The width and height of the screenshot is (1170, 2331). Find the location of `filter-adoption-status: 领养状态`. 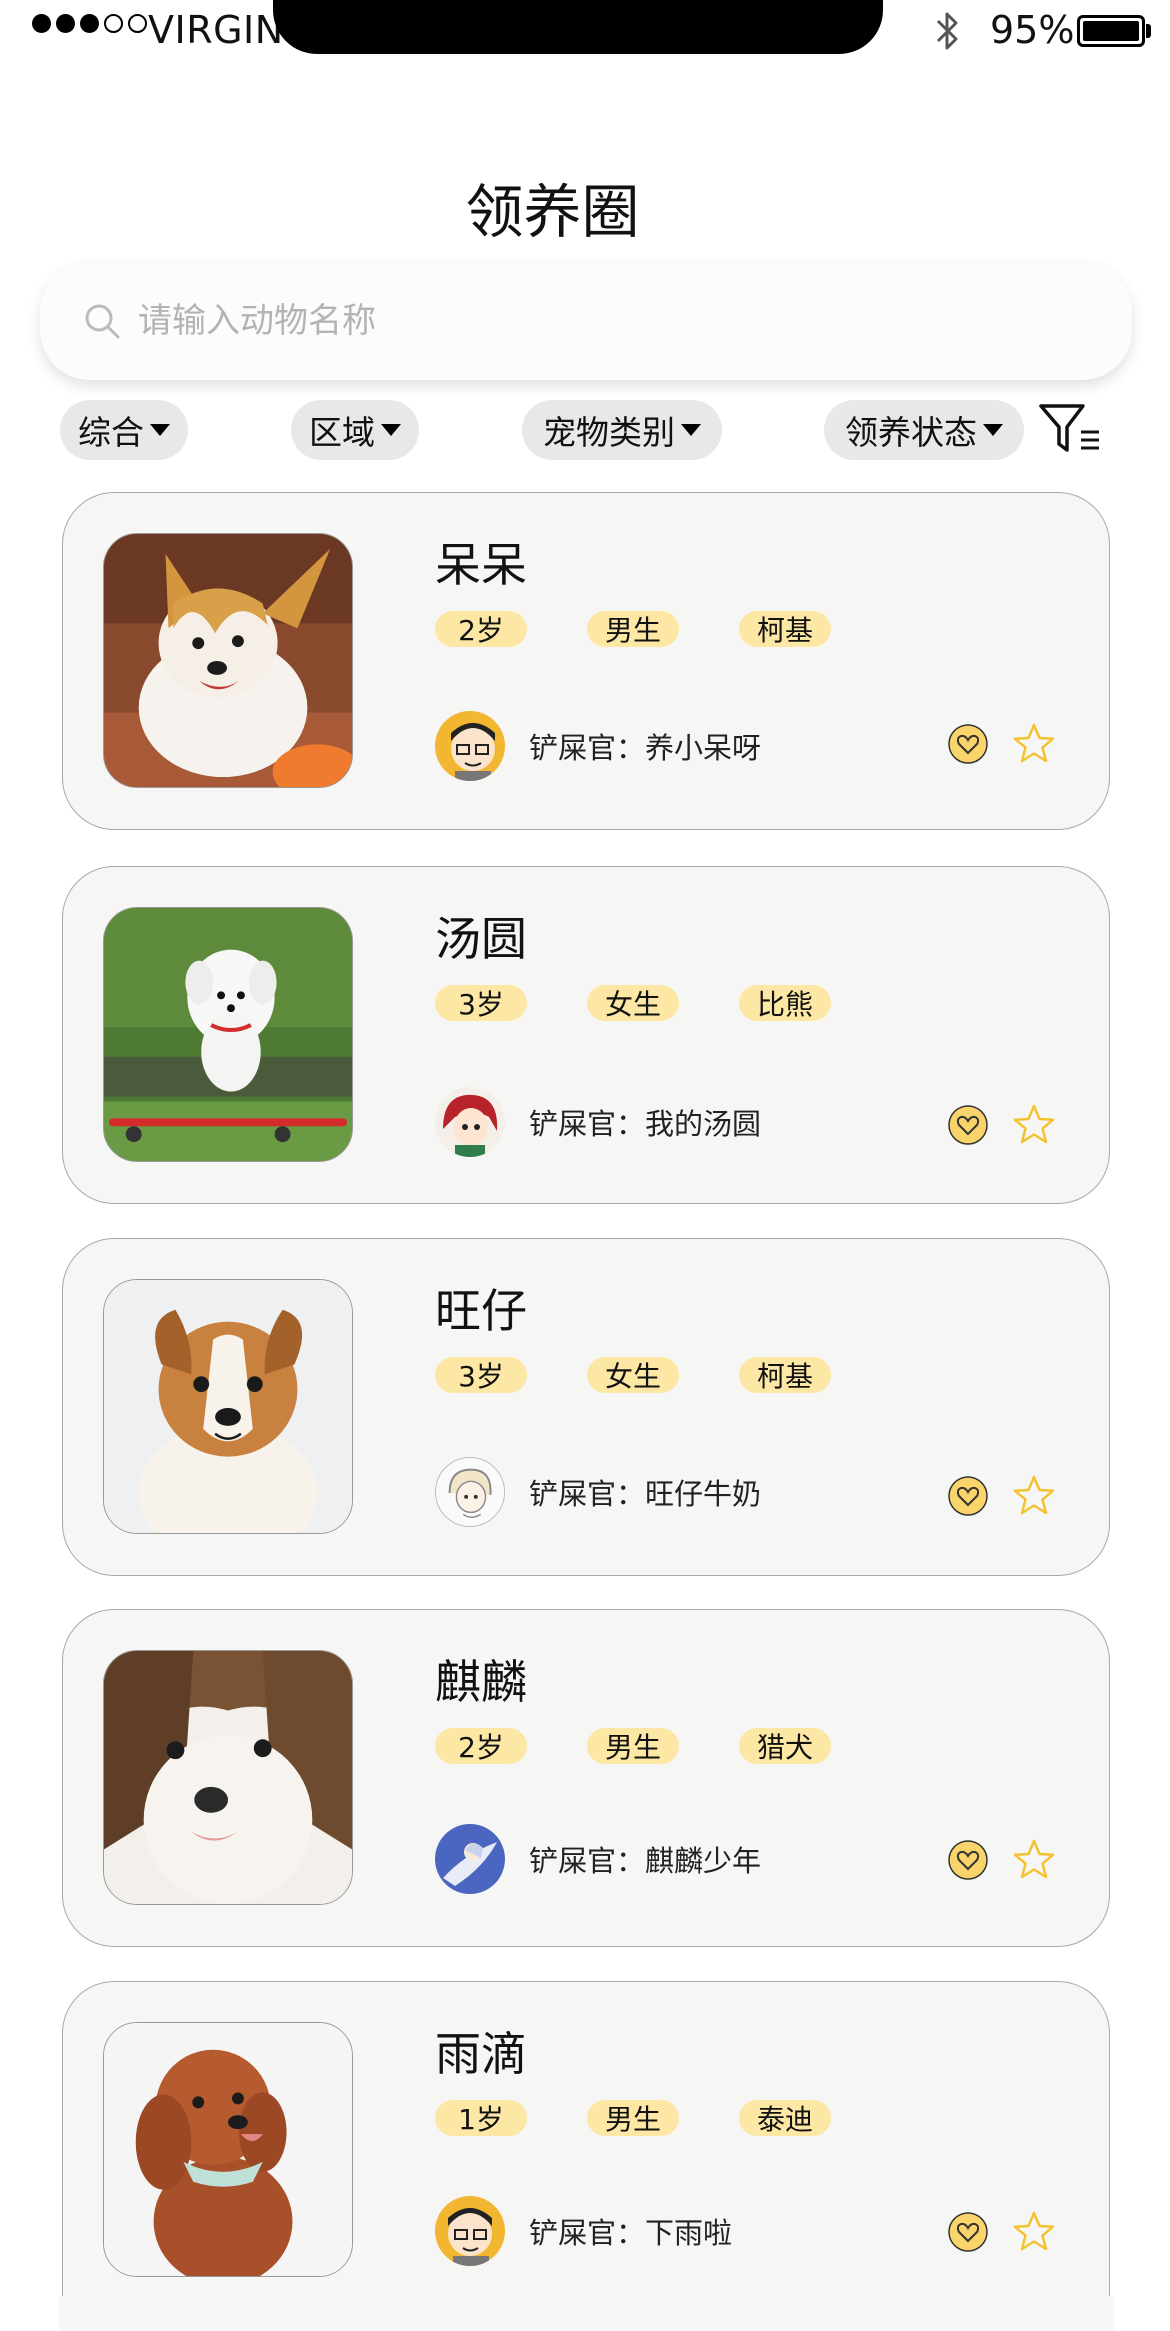

filter-adoption-status: 领养状态 is located at coordinates (924, 430).